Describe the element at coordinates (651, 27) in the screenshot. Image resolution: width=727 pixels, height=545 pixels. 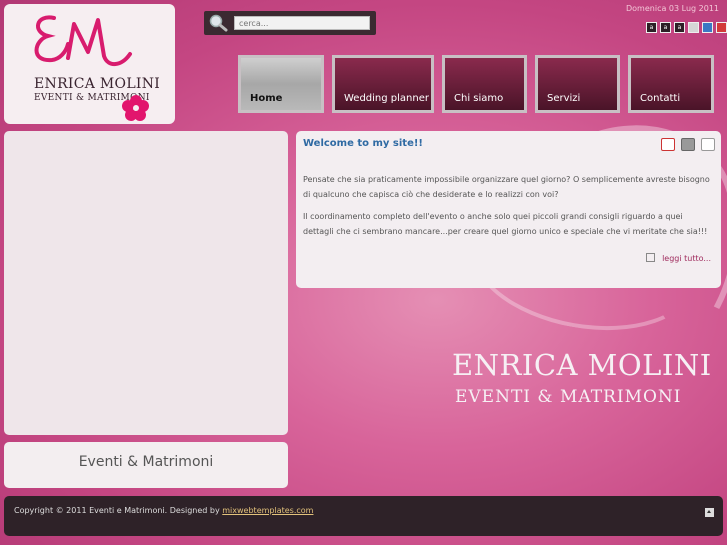
I see `font-size-increase-button: a` at that location.